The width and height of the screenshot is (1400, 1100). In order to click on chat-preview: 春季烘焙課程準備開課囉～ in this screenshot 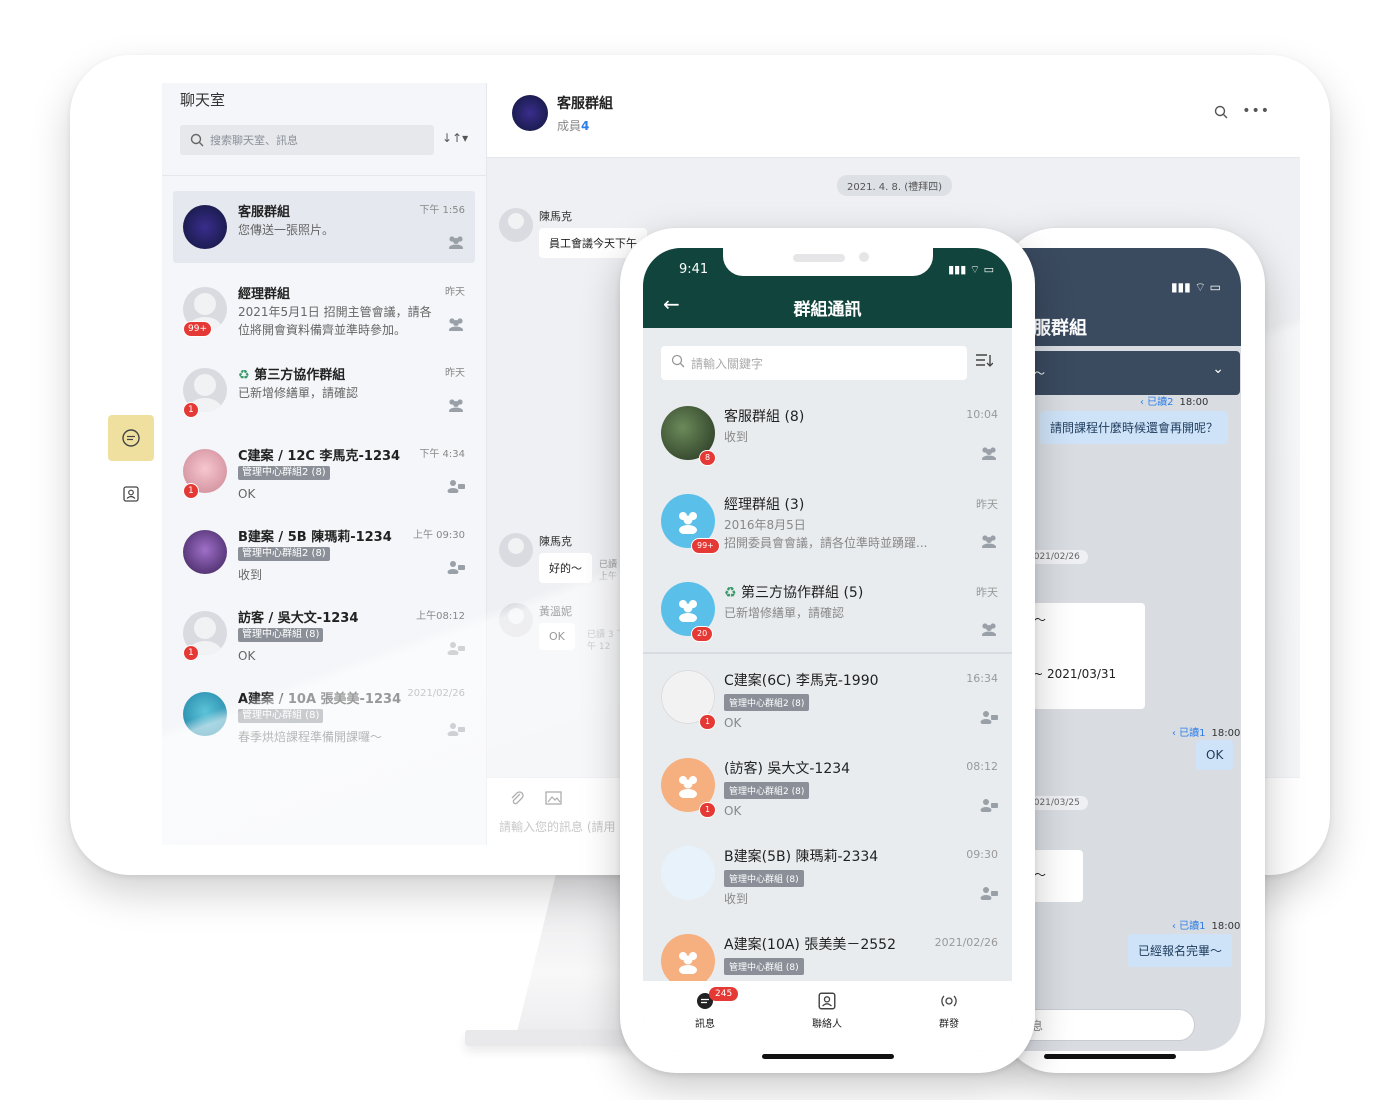, I will do `click(310, 737)`.